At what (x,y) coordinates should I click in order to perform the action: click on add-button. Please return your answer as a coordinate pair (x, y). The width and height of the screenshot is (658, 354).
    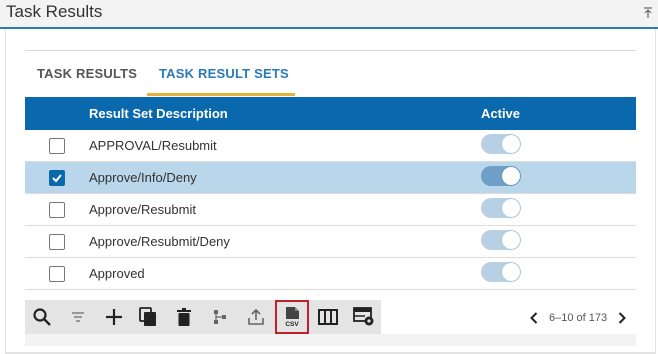
    Looking at the image, I should click on (114, 317).